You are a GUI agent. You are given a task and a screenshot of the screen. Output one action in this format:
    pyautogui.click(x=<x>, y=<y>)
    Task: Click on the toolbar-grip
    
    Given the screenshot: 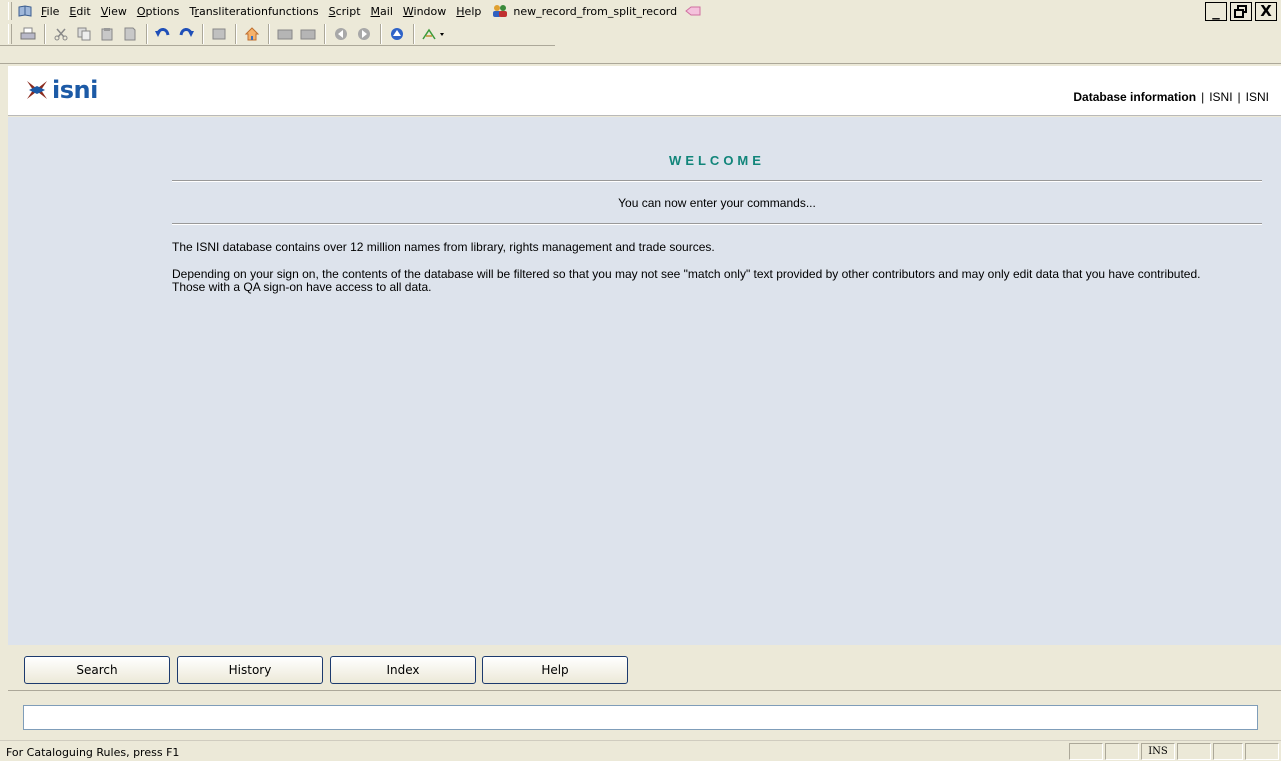 What is the action you would take?
    pyautogui.click(x=10, y=34)
    